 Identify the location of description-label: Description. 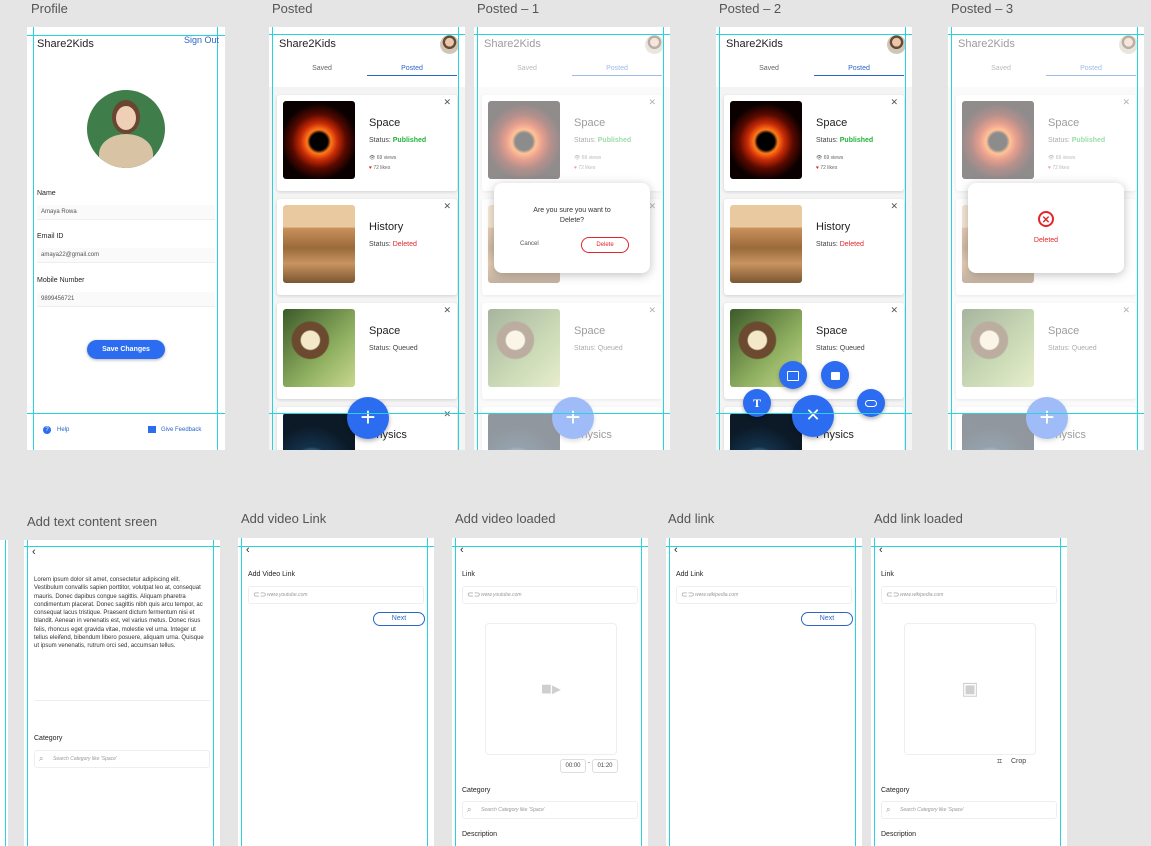
(480, 834).